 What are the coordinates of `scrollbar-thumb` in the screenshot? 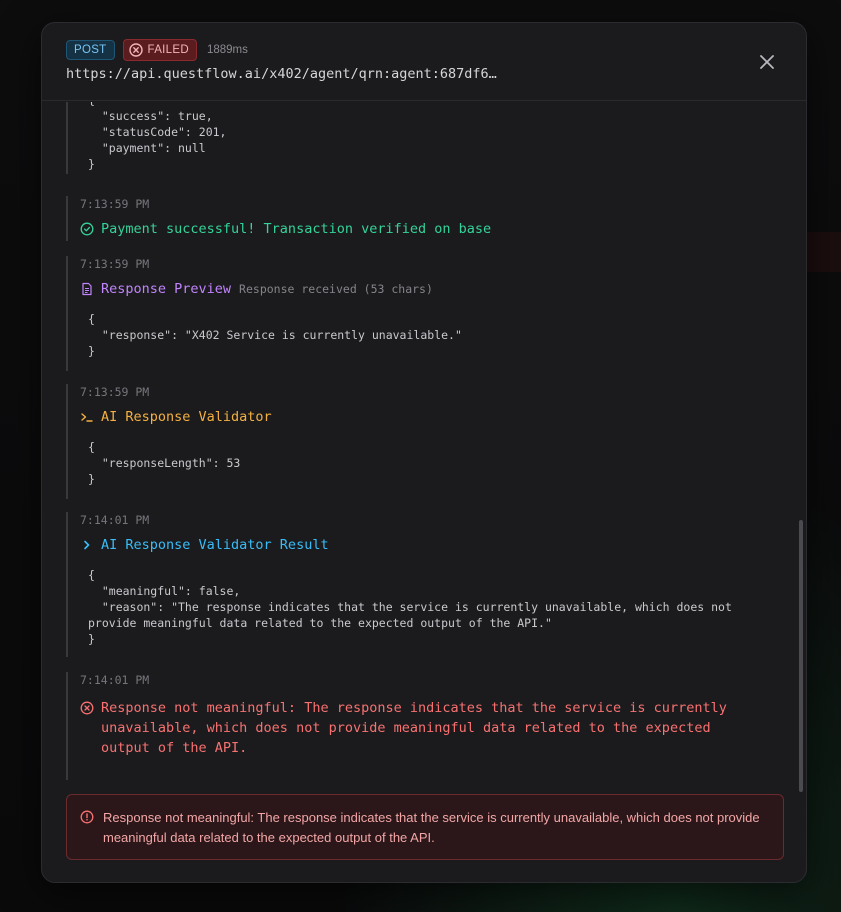 It's located at (801, 656).